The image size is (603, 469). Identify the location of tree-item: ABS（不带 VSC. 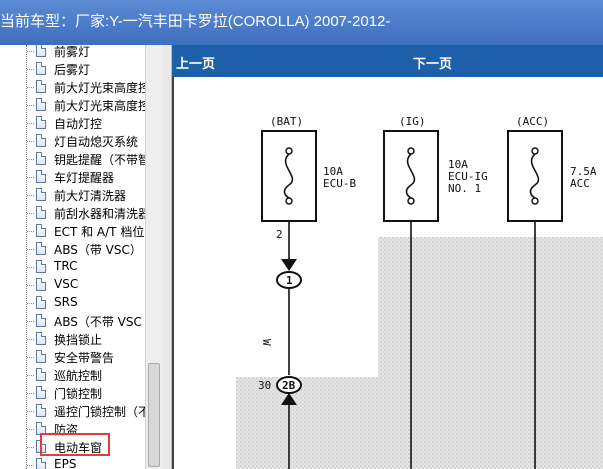
(72, 321).